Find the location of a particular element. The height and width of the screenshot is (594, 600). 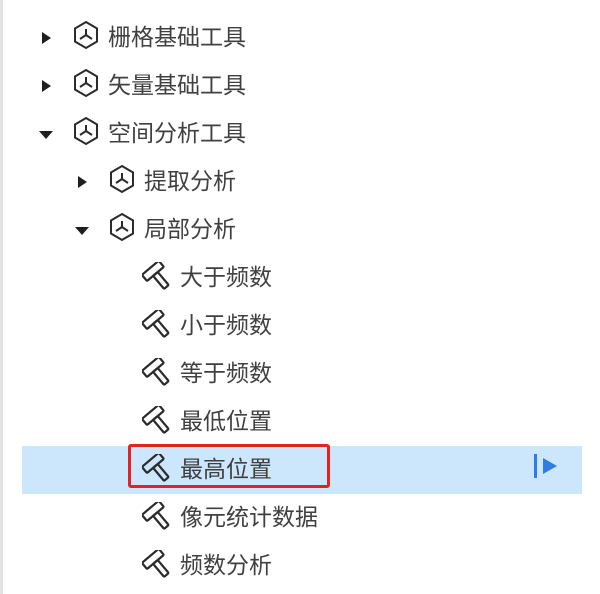

run-tool-button is located at coordinates (546, 466).